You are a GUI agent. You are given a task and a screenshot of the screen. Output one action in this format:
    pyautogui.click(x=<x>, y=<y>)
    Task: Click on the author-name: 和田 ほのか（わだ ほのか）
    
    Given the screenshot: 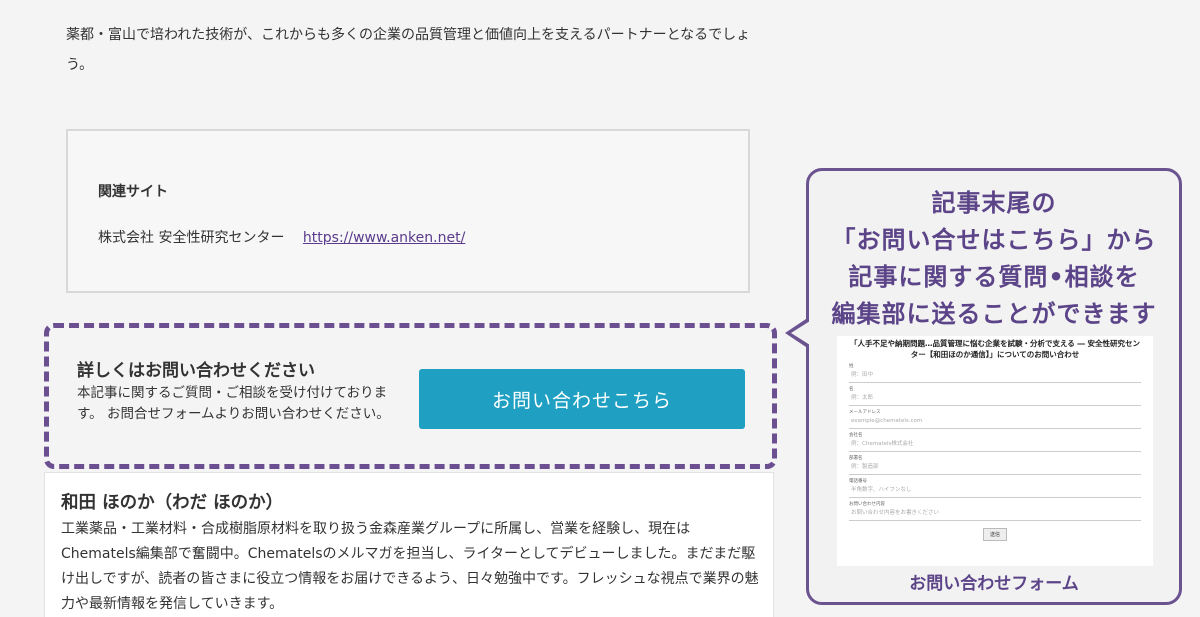 What is the action you would take?
    pyautogui.click(x=172, y=503)
    